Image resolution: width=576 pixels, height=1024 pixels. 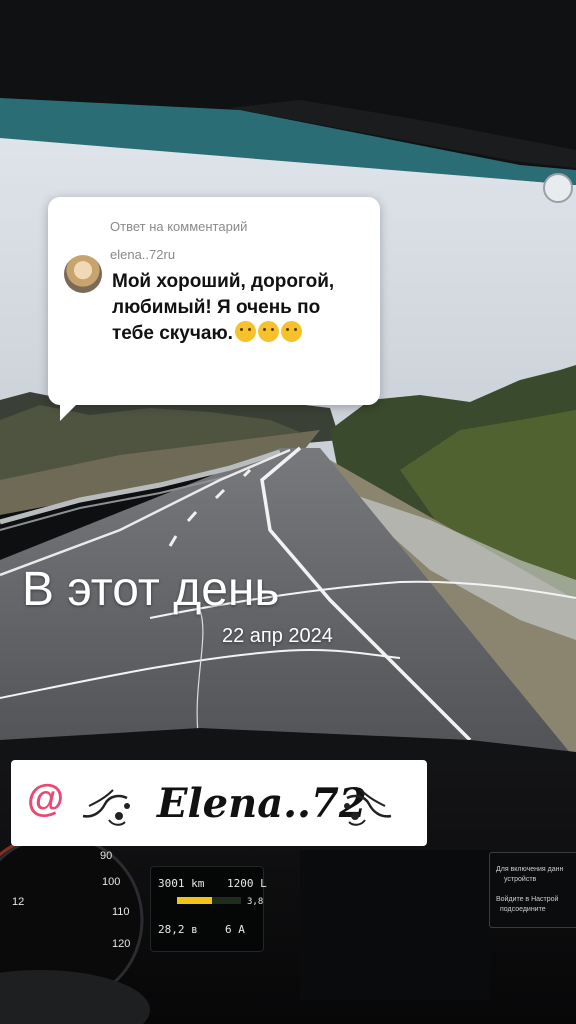 I want to click on notice-line: подсоедините, so click(x=523, y=909).